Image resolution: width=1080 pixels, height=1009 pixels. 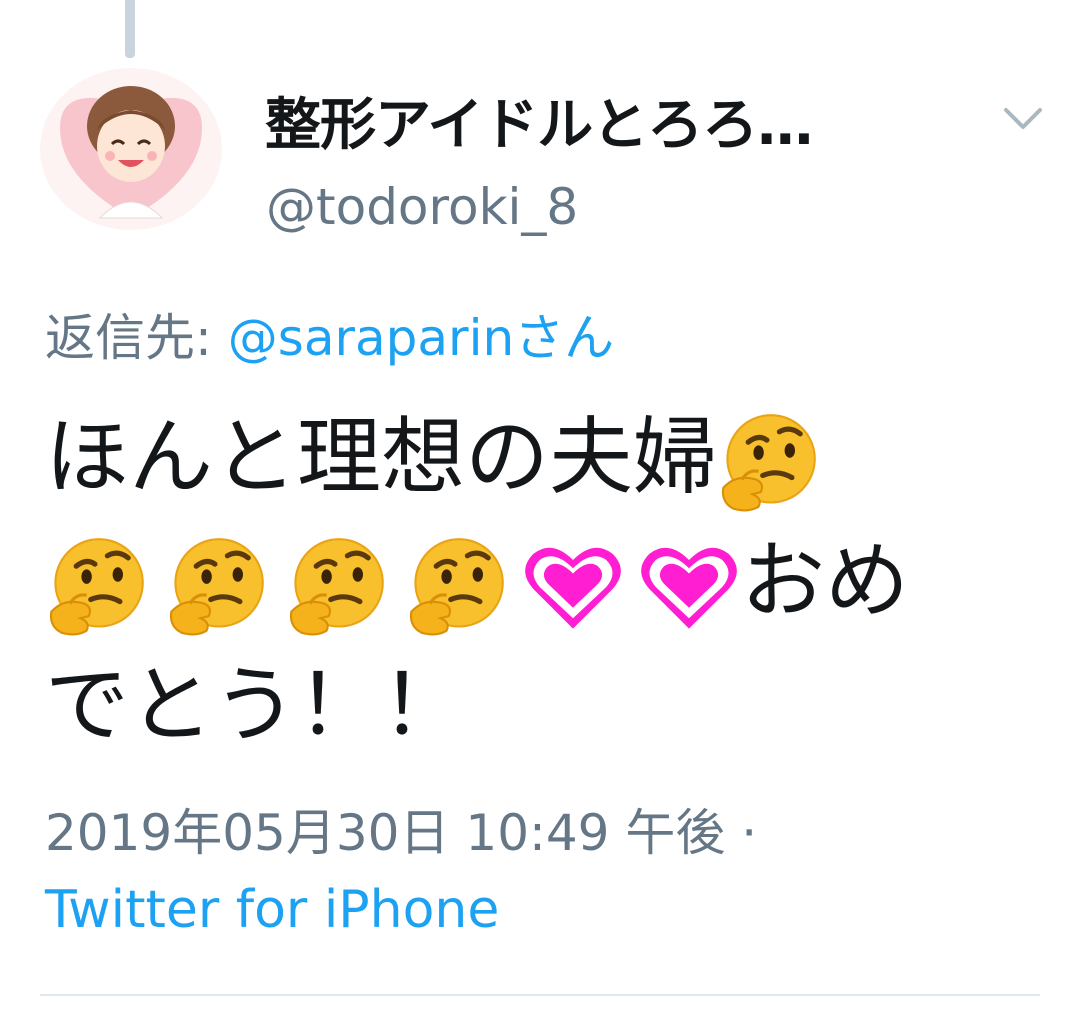 I want to click on reply-mention-handle: @saraparin, so click(x=371, y=338).